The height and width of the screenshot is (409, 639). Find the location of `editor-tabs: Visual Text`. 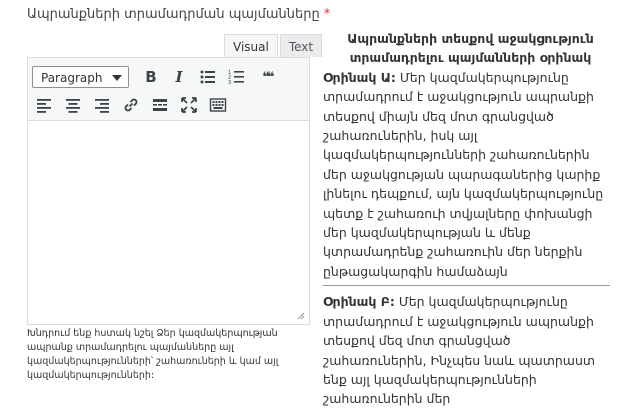

editor-tabs: Visual Text is located at coordinates (272, 45).